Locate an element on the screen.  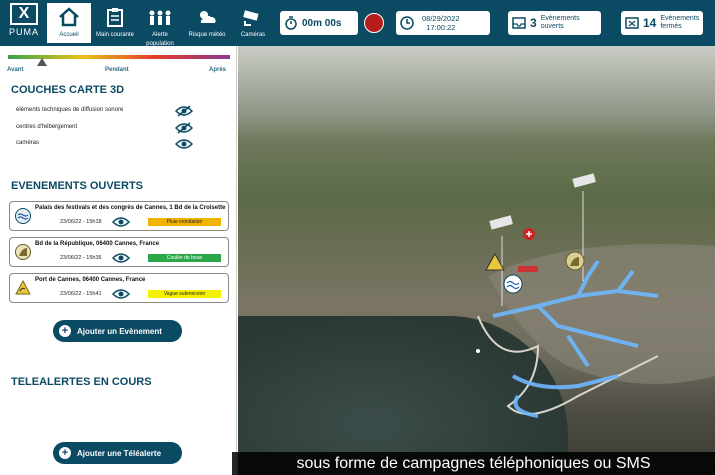
add-event-label: Ajouter un Evènement is located at coordinates (119, 331).